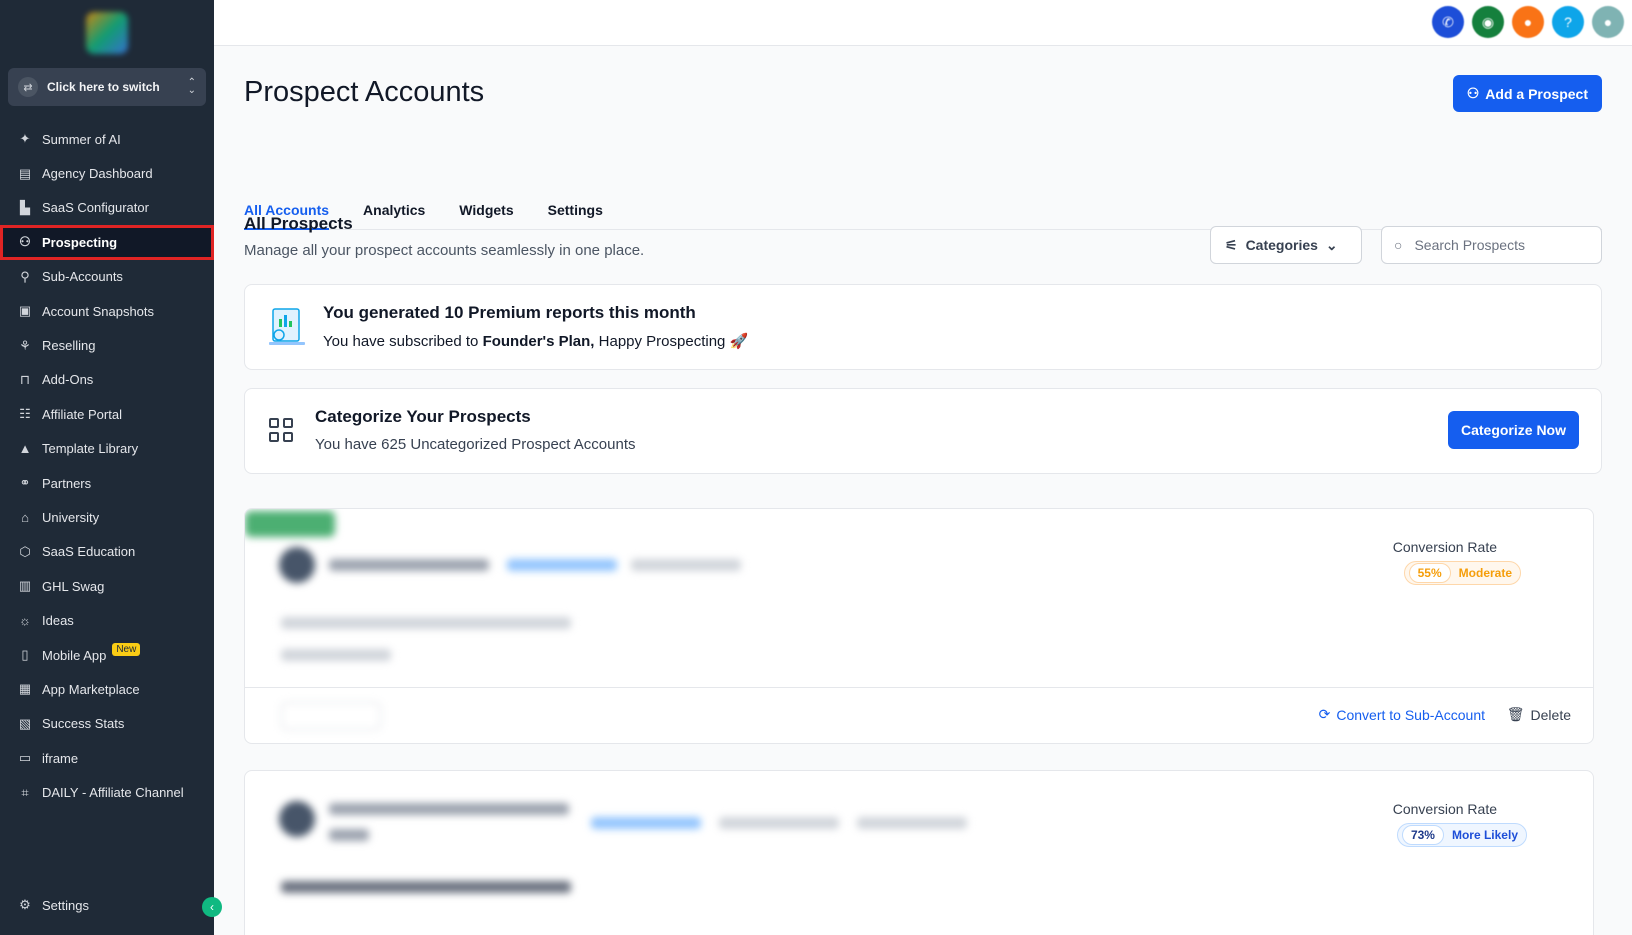 Image resolution: width=1632 pixels, height=935 pixels. Describe the element at coordinates (90, 449) in the screenshot. I see `sidebar-item-label: Template Library` at that location.